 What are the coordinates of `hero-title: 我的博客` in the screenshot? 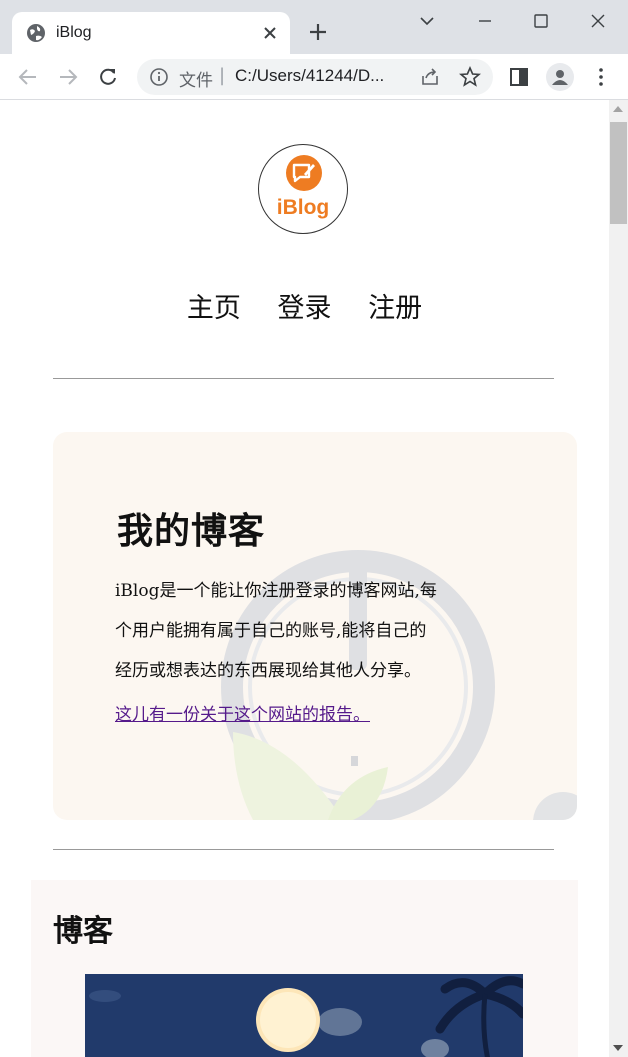 It's located at (191, 531).